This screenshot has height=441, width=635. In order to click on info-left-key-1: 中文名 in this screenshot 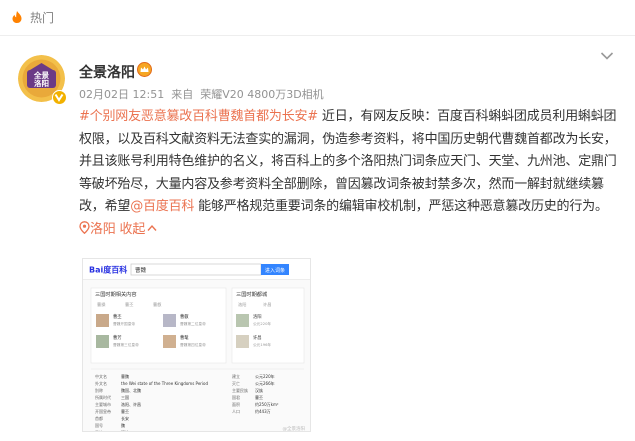, I will do `click(101, 376)`.